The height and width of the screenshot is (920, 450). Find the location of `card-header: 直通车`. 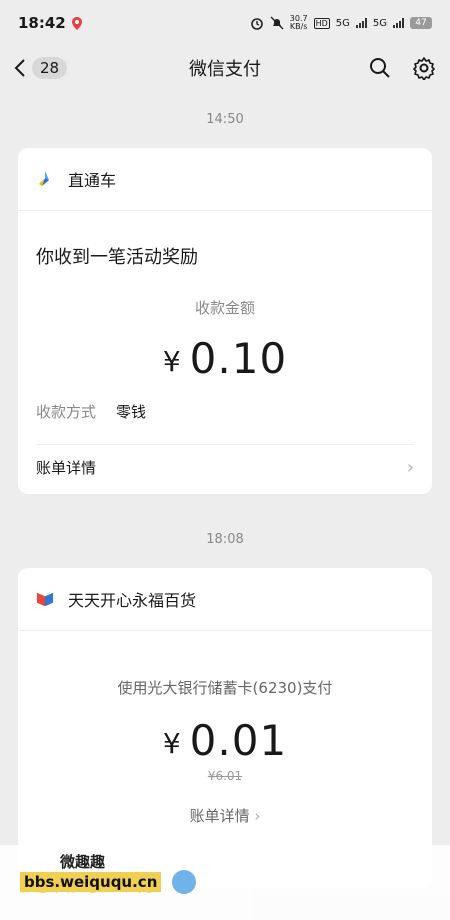

card-header: 直通车 is located at coordinates (225, 179).